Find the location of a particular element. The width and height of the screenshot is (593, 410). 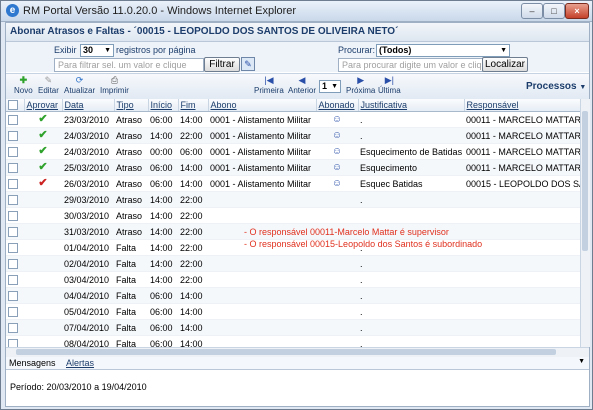

maximize-button: □ is located at coordinates (554, 11).